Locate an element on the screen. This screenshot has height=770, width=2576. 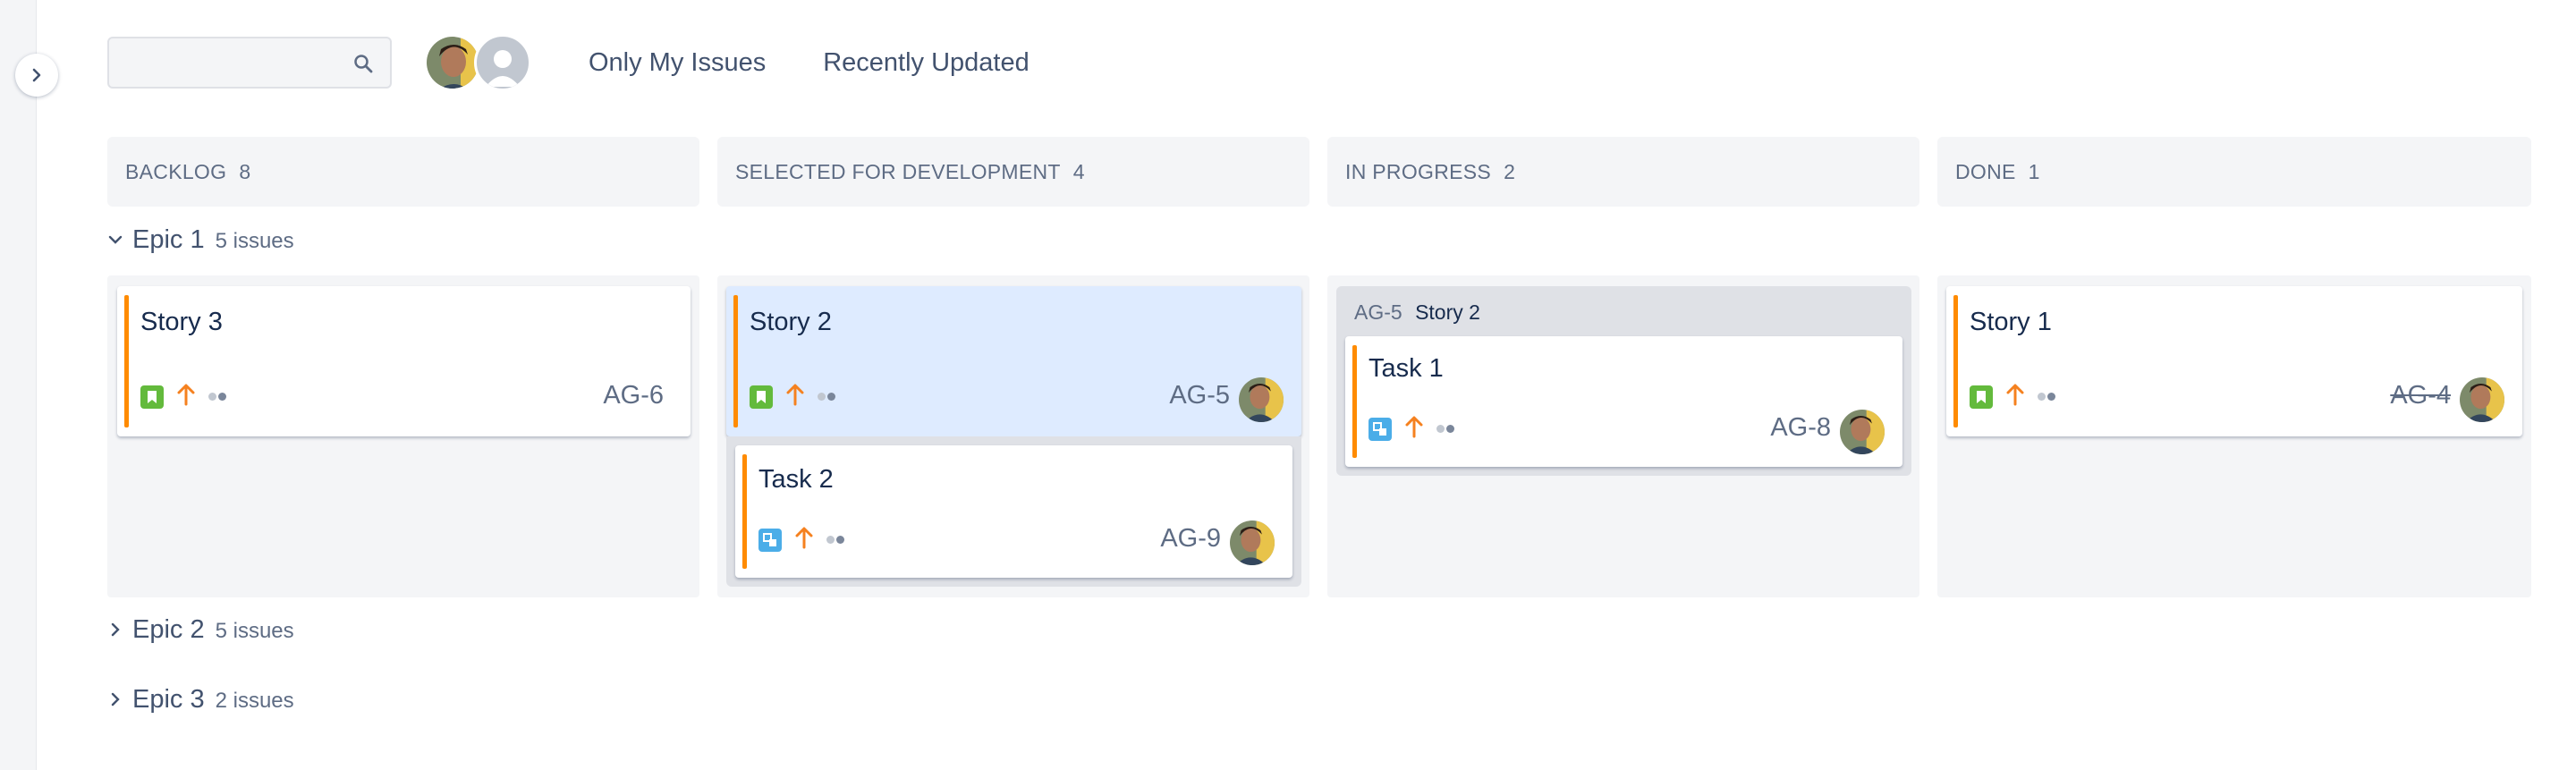
user-avatar is located at coordinates (452, 62).